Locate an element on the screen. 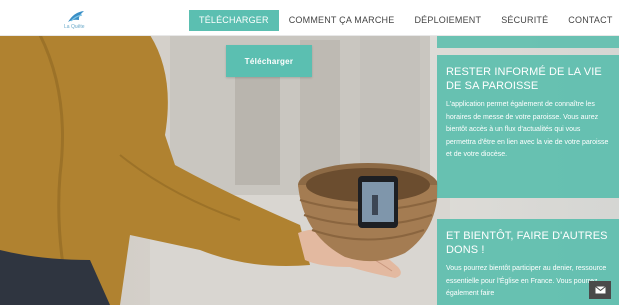 The width and height of the screenshot is (619, 305). mail-icon is located at coordinates (600, 290).